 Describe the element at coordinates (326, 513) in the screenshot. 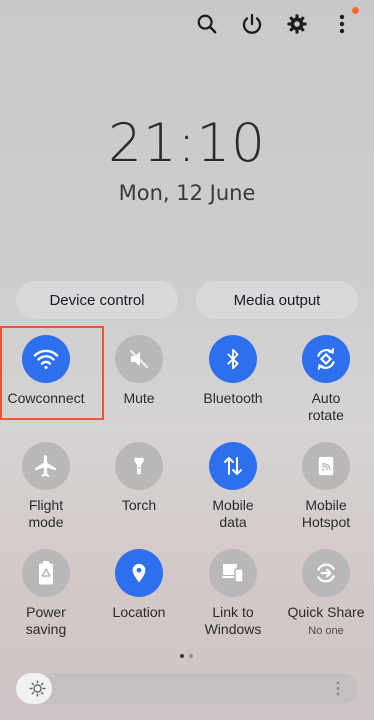

I see `tile-label: Mobile Hotspot` at that location.